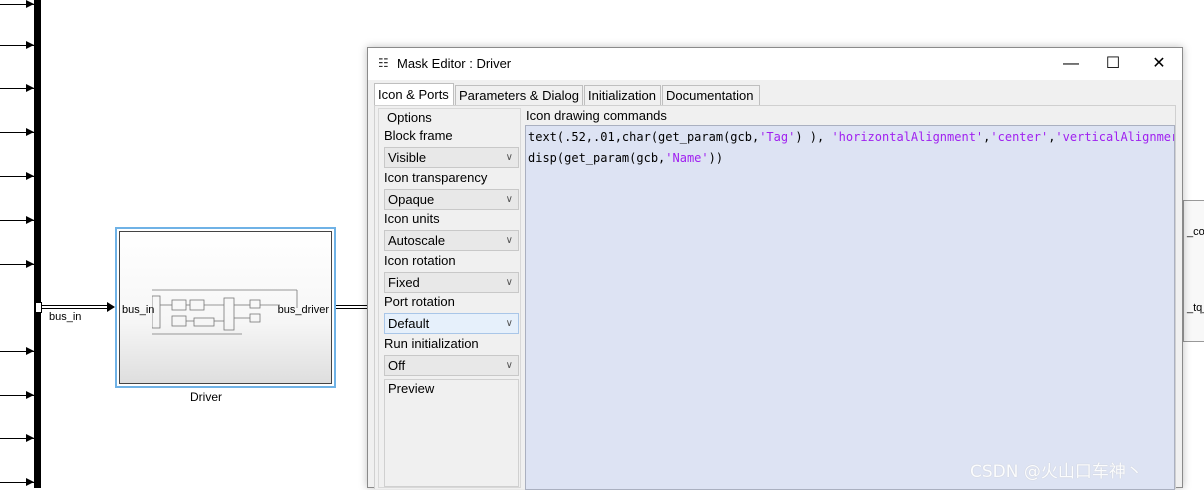 This screenshot has width=1204, height=490. Describe the element at coordinates (436, 177) in the screenshot. I see `icon-transparency-label: Icon transparency` at that location.